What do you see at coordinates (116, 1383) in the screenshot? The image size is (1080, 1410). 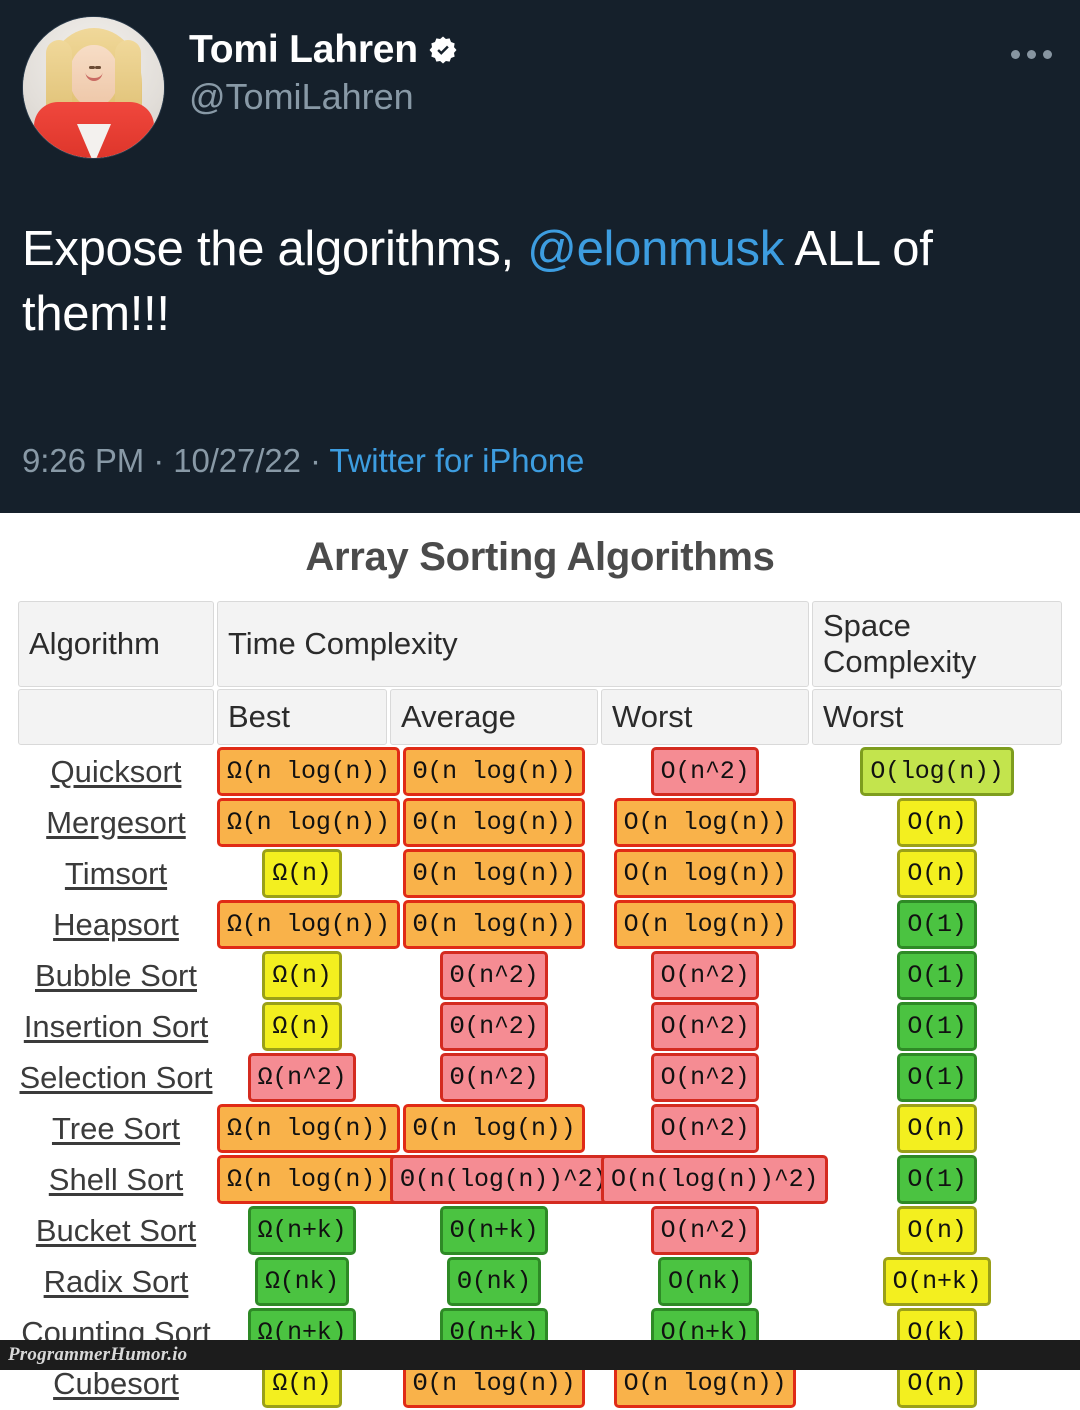 I see `algorithm-link: Cubesort` at bounding box center [116, 1383].